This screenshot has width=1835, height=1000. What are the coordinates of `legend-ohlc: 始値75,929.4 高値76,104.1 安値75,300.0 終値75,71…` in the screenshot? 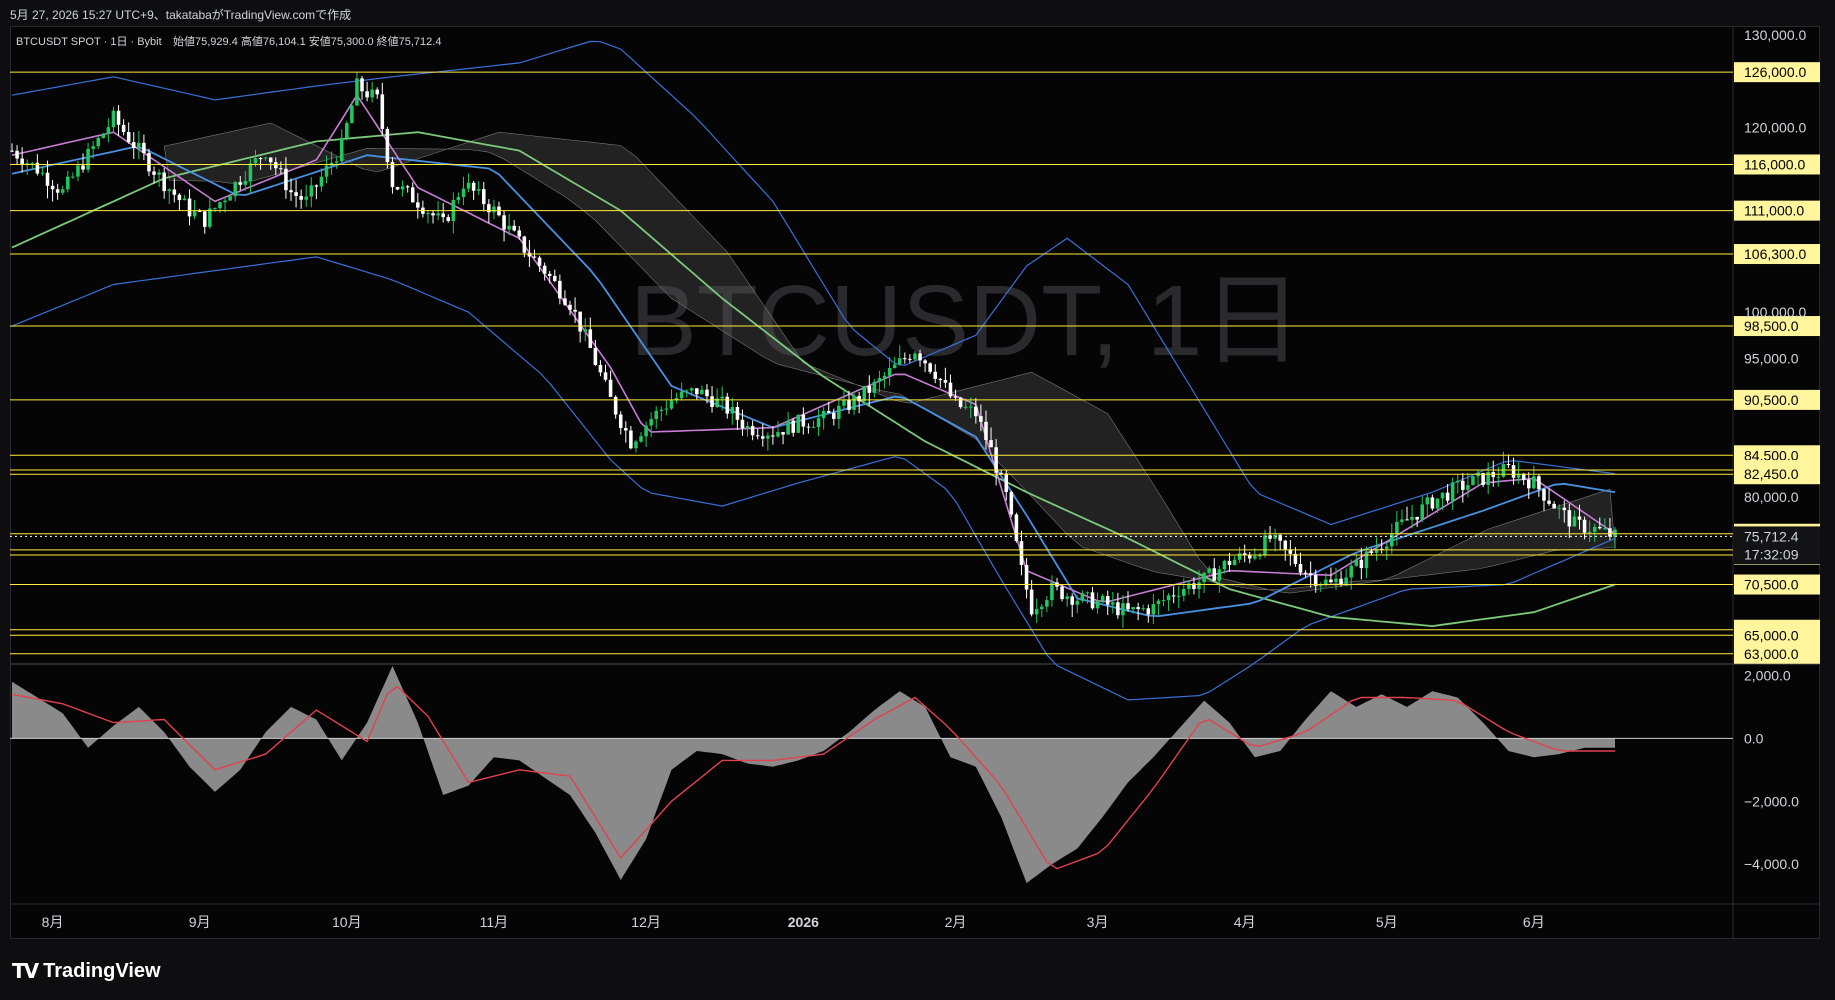 It's located at (307, 41).